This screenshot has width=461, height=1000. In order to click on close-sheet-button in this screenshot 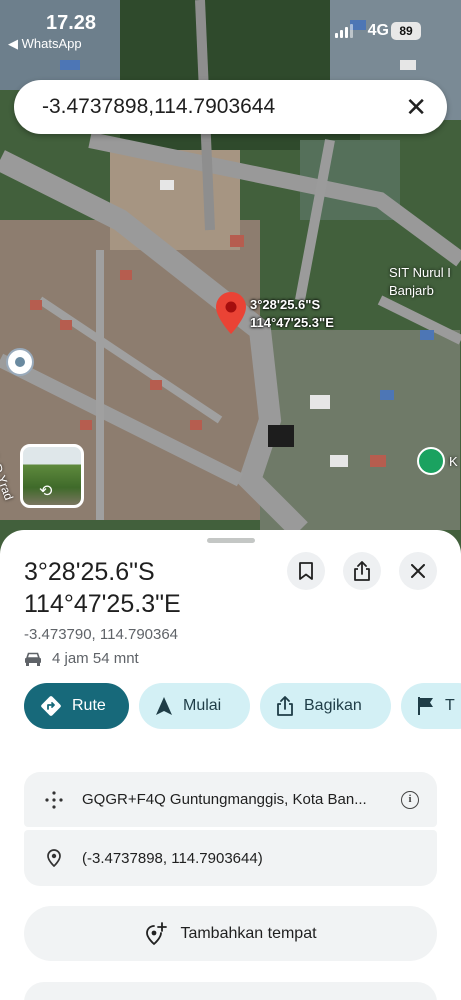, I will do `click(418, 571)`.